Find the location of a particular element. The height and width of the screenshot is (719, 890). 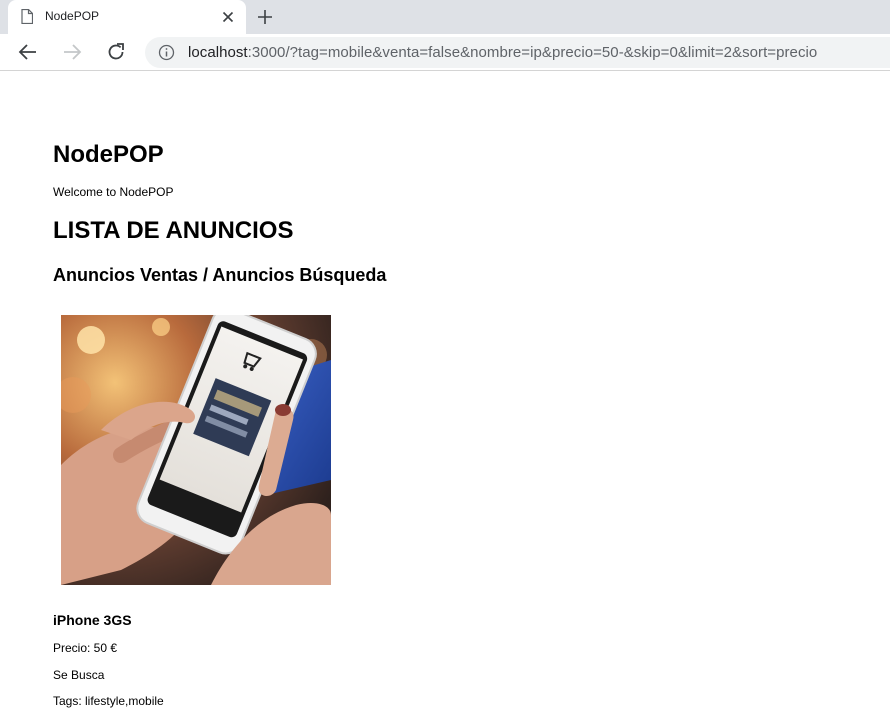

ad-price: Precio: 50 € is located at coordinates (85, 648).